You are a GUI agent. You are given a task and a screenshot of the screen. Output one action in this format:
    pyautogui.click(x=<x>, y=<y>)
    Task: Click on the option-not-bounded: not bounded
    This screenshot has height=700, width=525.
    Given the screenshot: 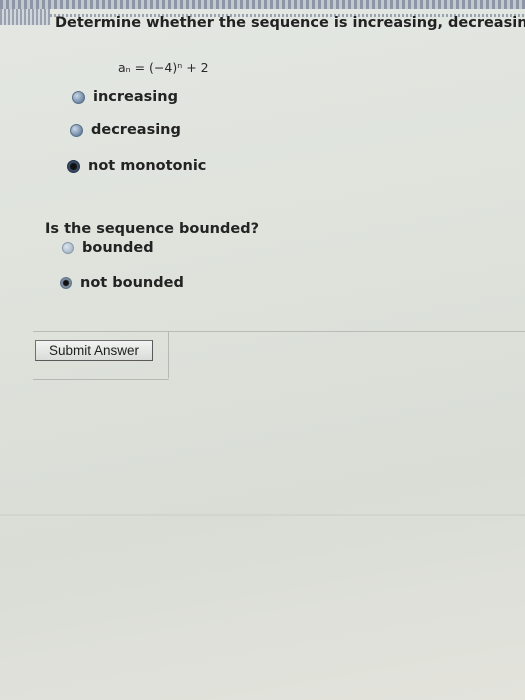 What is the action you would take?
    pyautogui.click(x=122, y=283)
    